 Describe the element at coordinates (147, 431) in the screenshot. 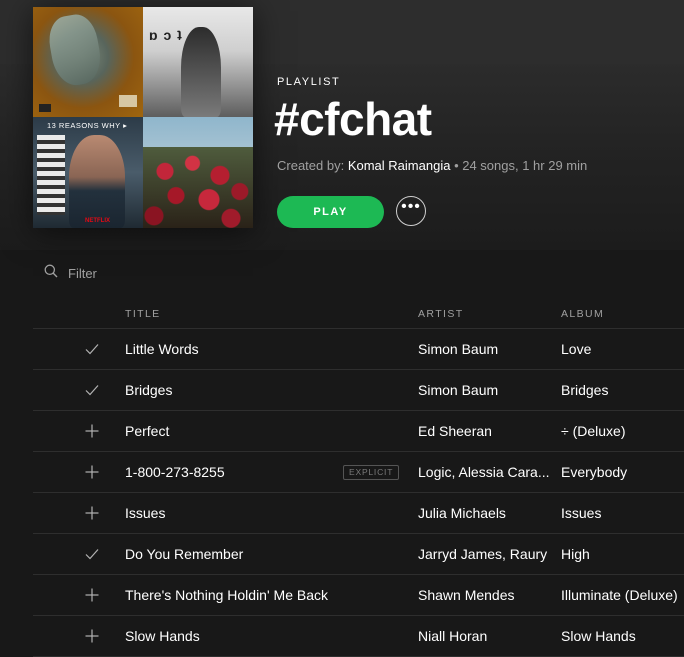

I see `track-title: Perfect` at that location.